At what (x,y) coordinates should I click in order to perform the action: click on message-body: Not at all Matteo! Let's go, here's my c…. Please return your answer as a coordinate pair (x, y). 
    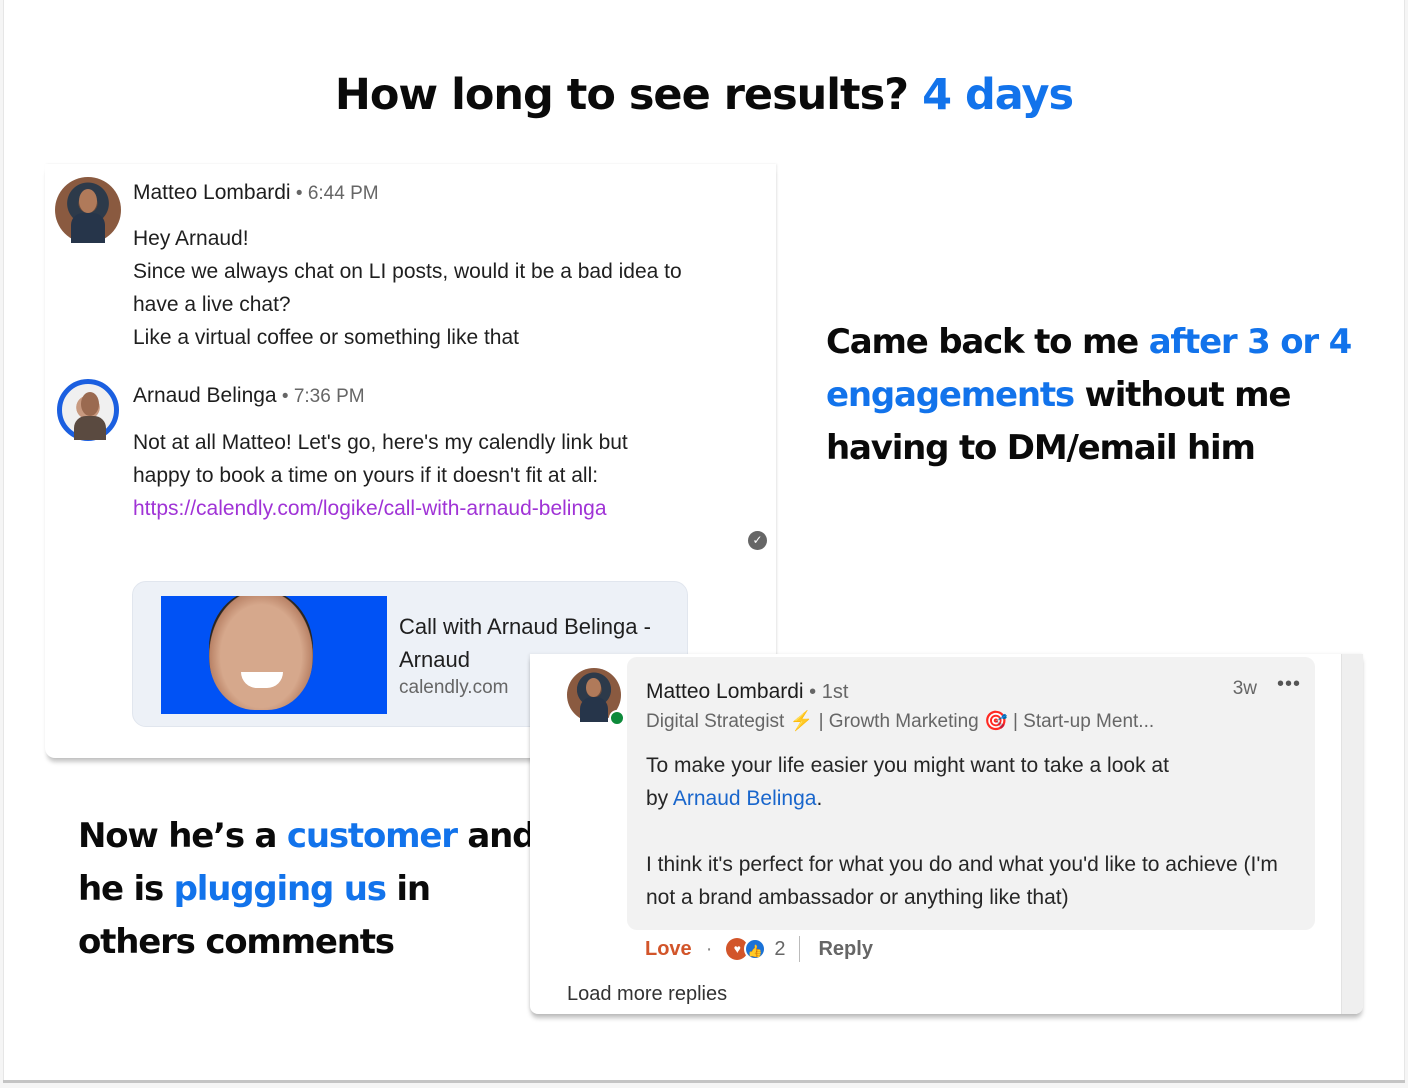
    Looking at the image, I should click on (405, 475).